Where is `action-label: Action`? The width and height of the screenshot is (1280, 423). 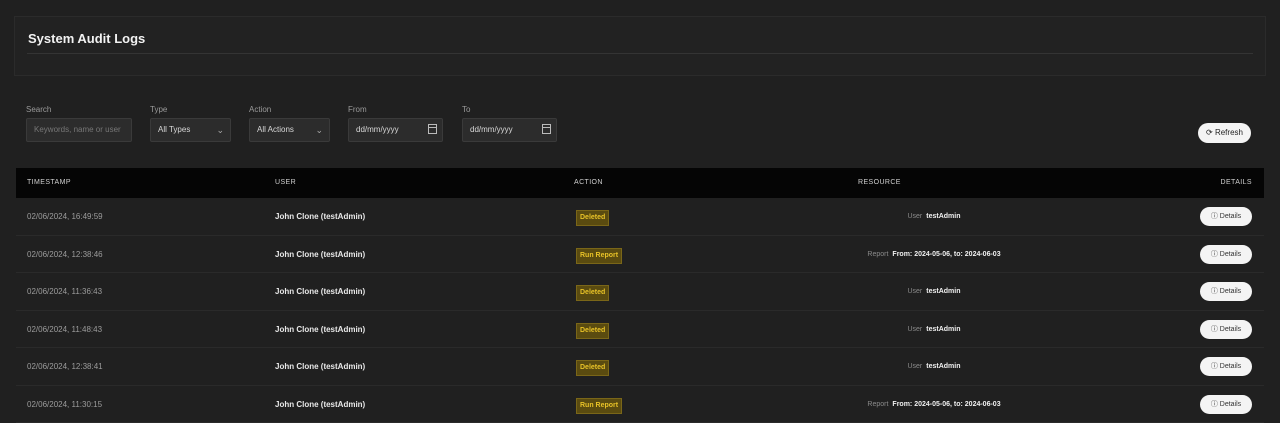 action-label: Action is located at coordinates (289, 110).